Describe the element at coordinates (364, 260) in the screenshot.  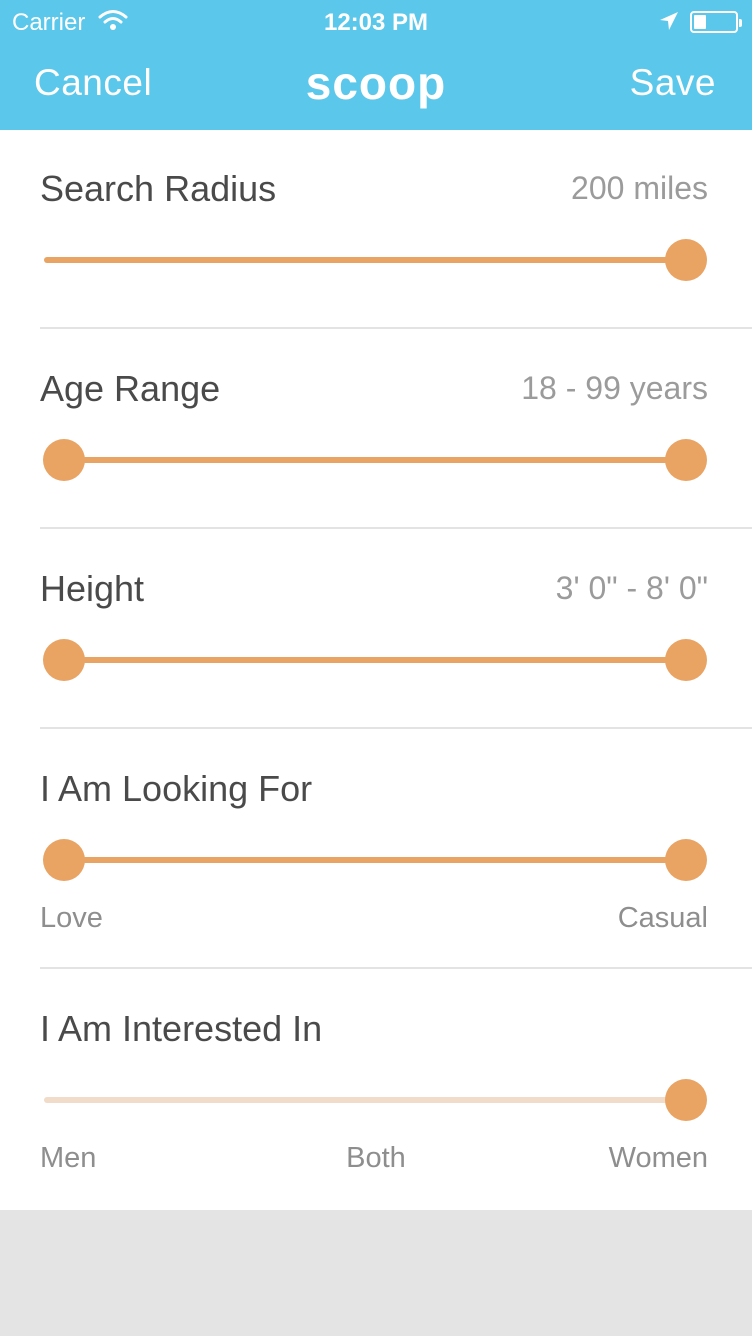
I see `search-radius-track` at that location.